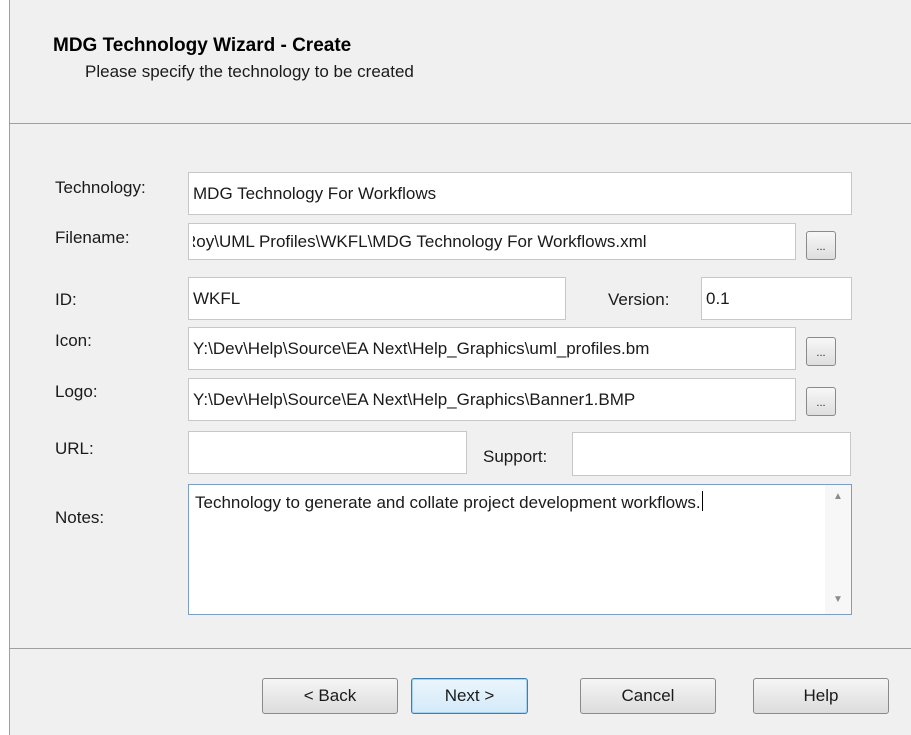  Describe the element at coordinates (460, 648) in the screenshot. I see `footer-divider` at that location.